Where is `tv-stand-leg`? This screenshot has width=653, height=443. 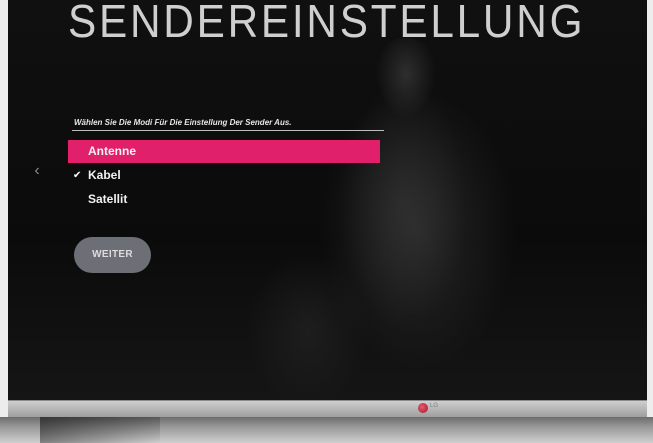 tv-stand-leg is located at coordinates (100, 430).